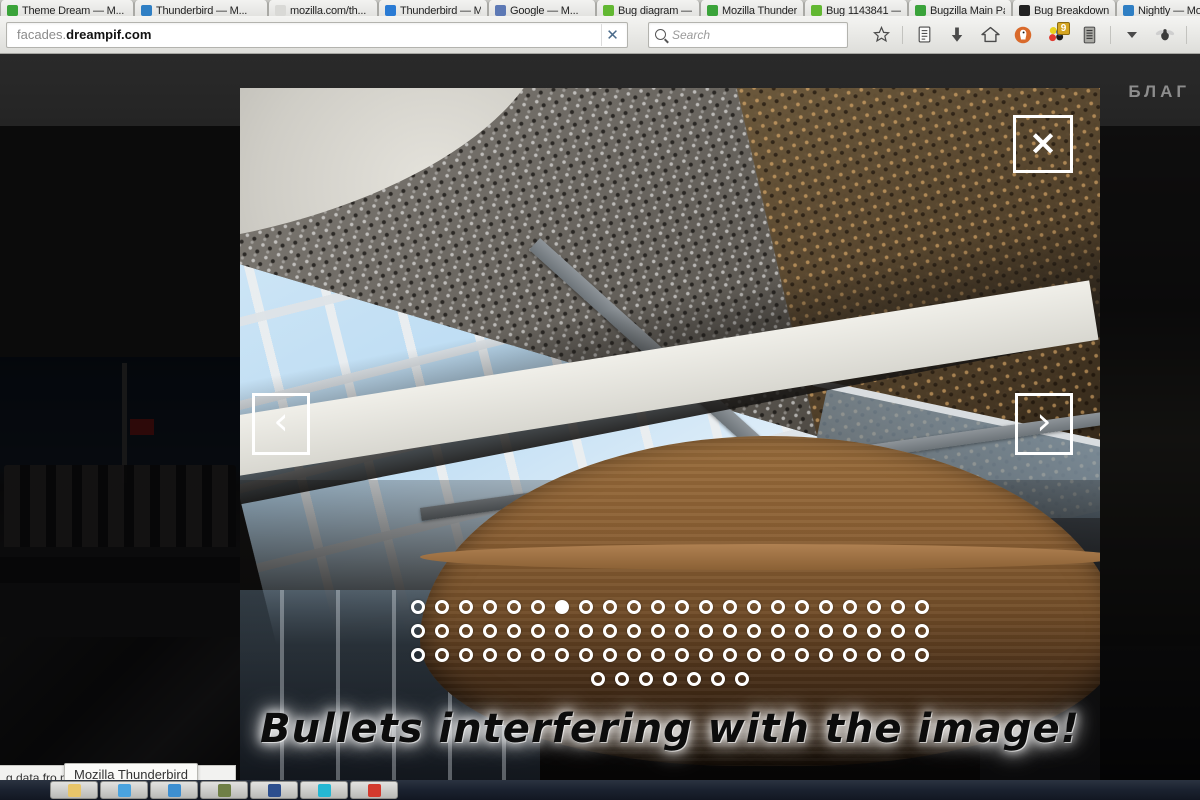 Image resolution: width=1200 pixels, height=800 pixels. What do you see at coordinates (924, 35) in the screenshot?
I see `reader-list-icon` at bounding box center [924, 35].